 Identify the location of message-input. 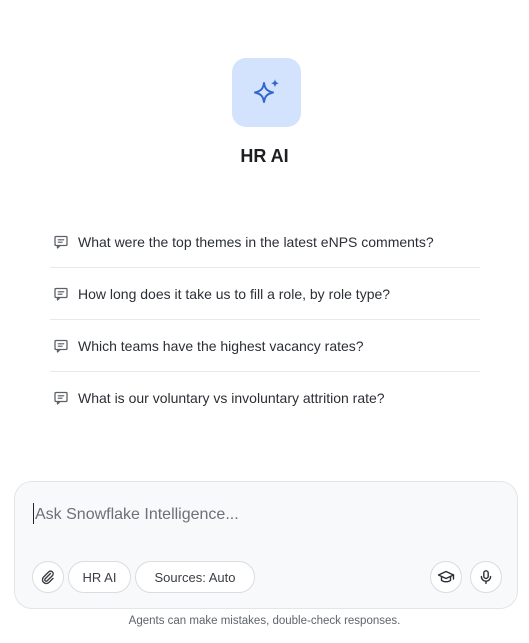
(265, 515).